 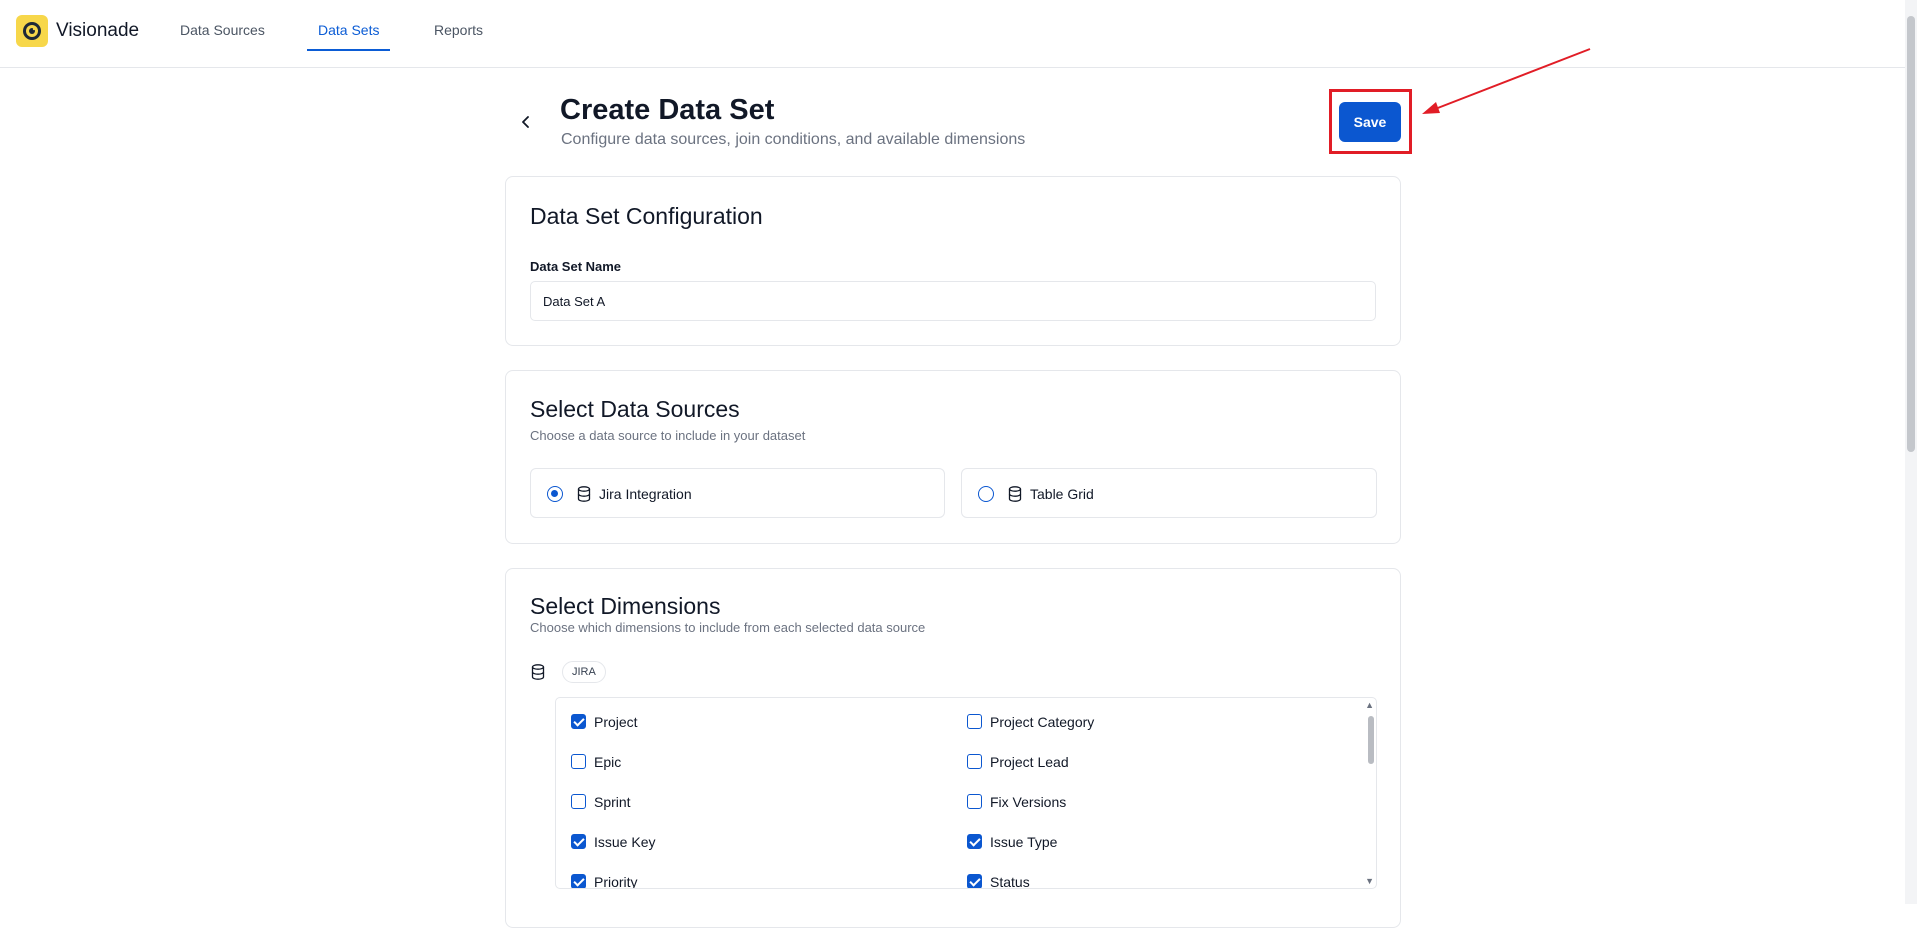 What do you see at coordinates (1028, 802) in the screenshot?
I see `dimension-label: Fix Versions` at bounding box center [1028, 802].